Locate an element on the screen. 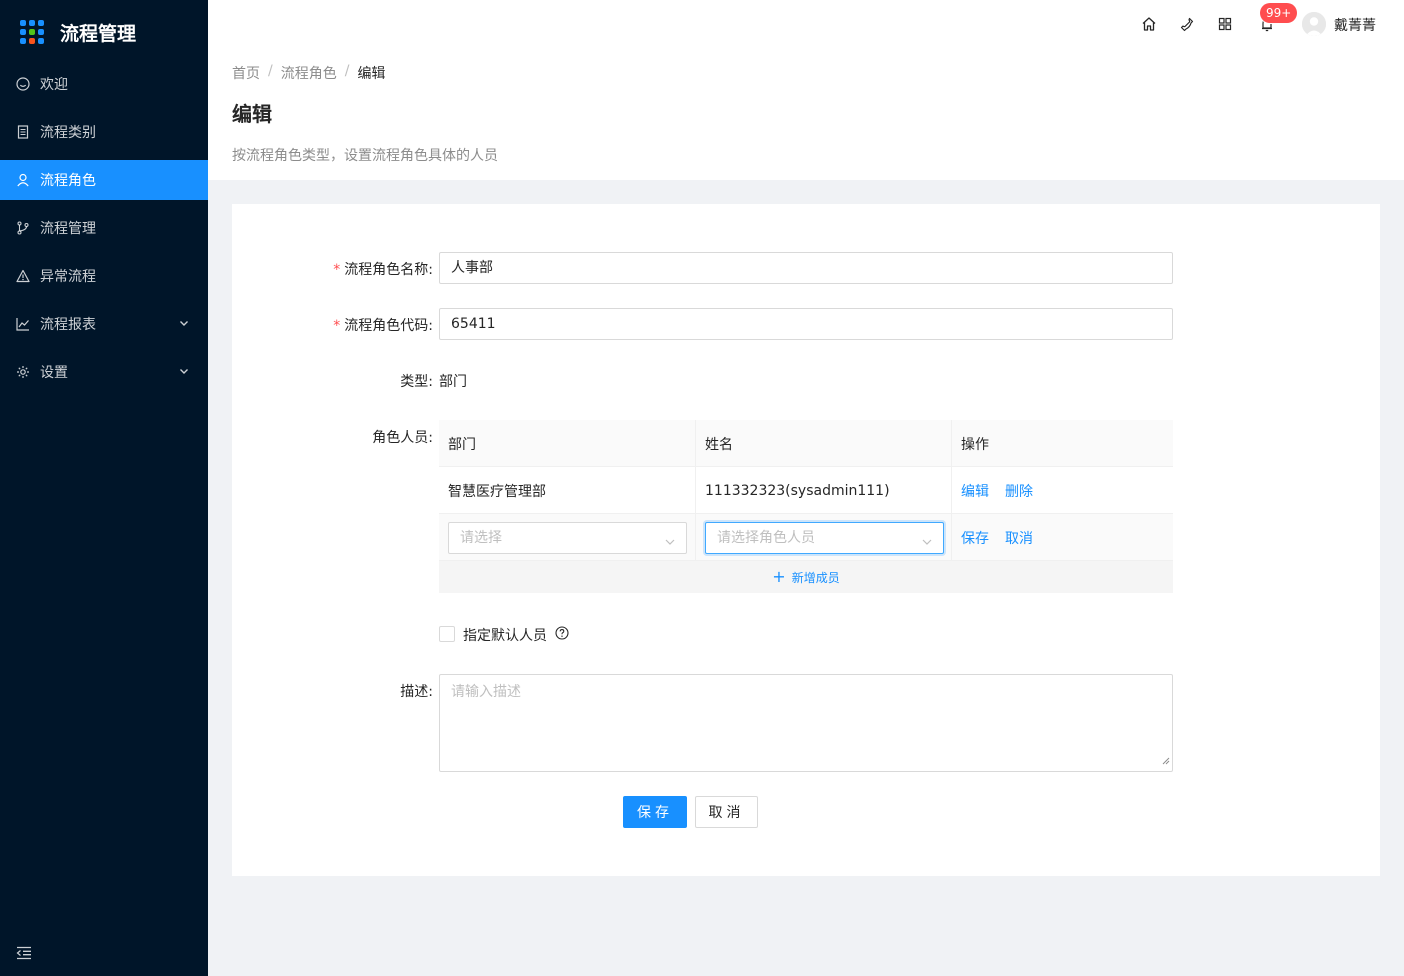  chart-icon is located at coordinates (23, 324).